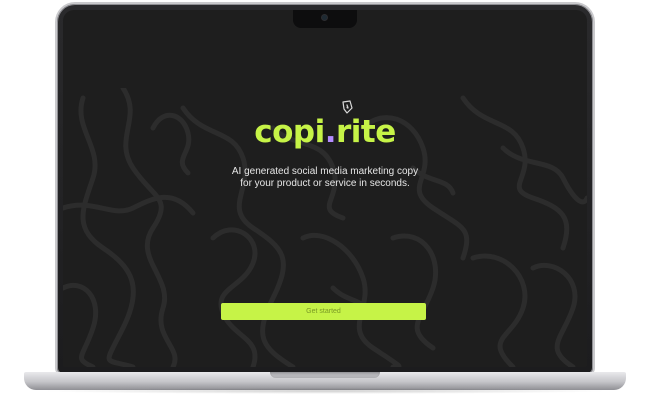  I want to click on app-logo: copi.rite, so click(325, 132).